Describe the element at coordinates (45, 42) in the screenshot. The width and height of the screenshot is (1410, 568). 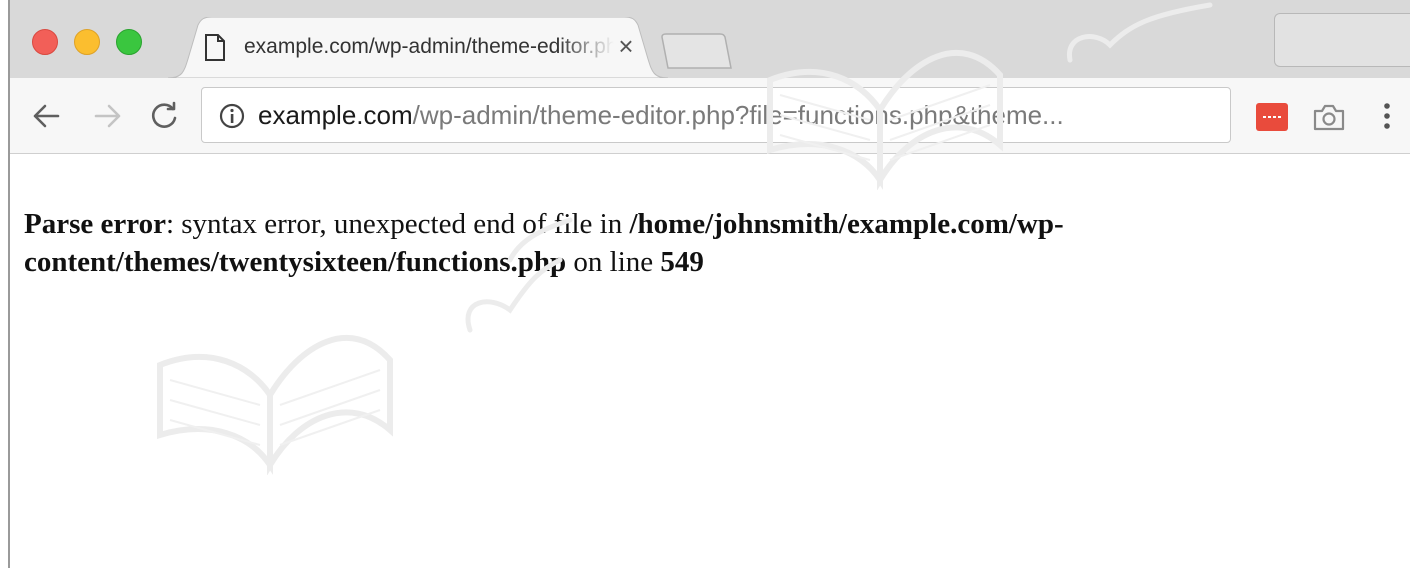
I see `close-window-button` at that location.